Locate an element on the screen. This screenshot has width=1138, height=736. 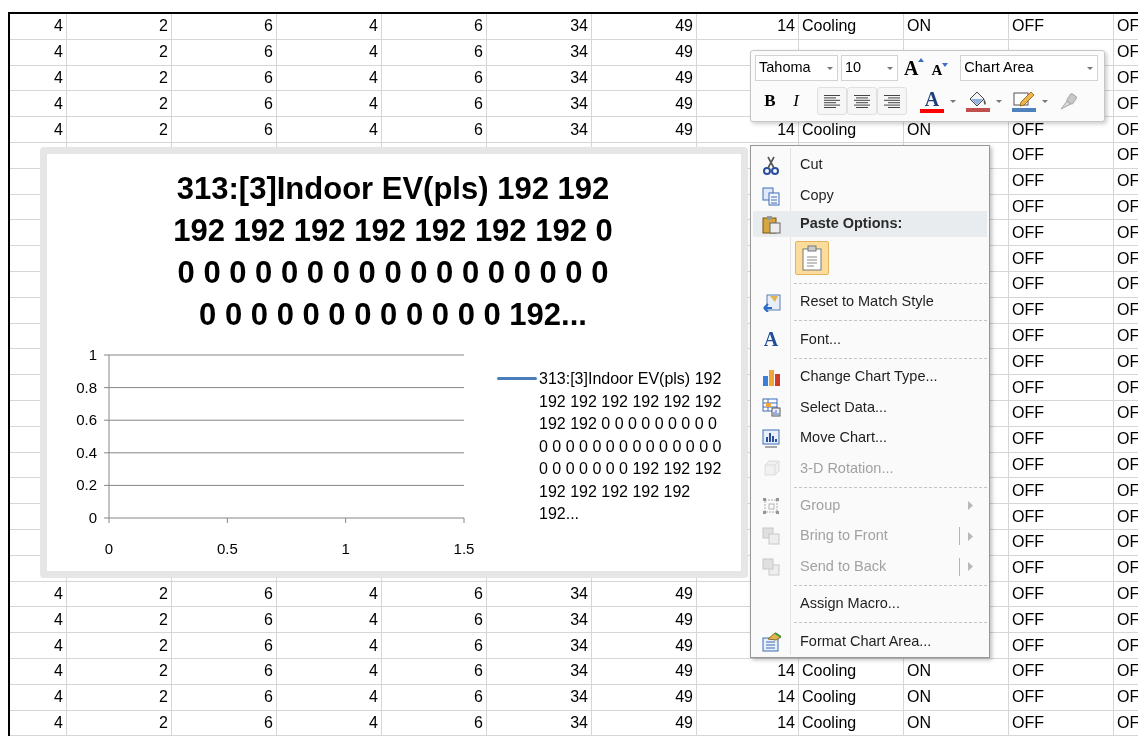
font-color-button: A is located at coordinates (938, 101).